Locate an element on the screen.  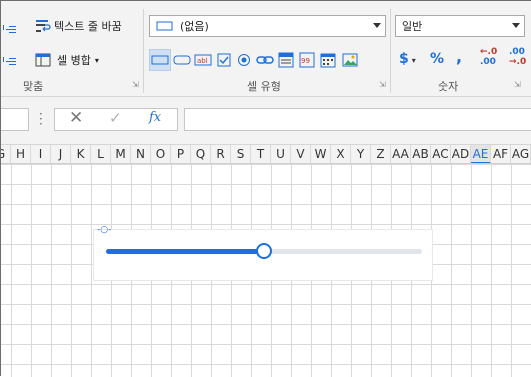
merge-cells-button: 셀 병합 ▾ is located at coordinates (67, 60).